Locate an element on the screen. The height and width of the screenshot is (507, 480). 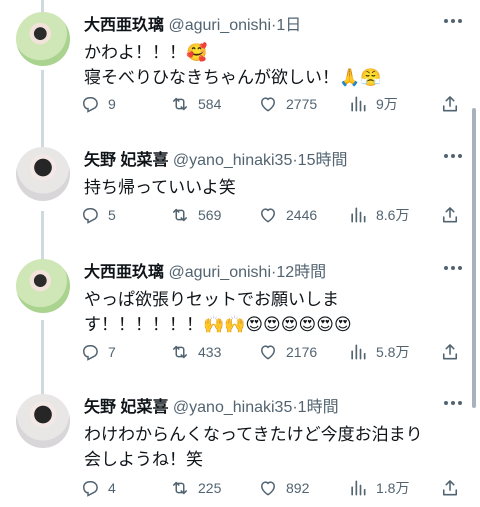
tweet-text-line: 会しようね！笑 is located at coordinates (143, 459).